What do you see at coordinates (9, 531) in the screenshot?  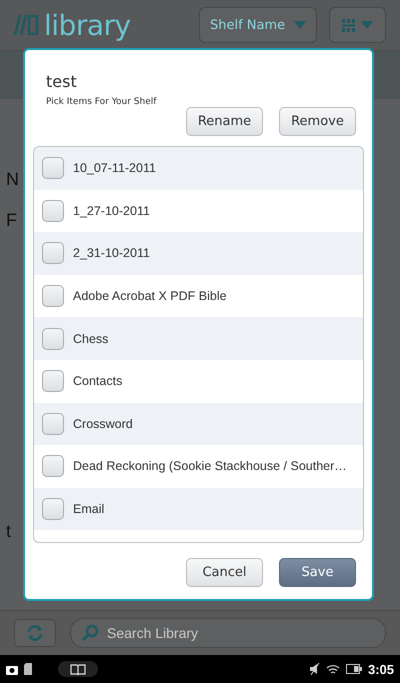 I see `background-text: t` at bounding box center [9, 531].